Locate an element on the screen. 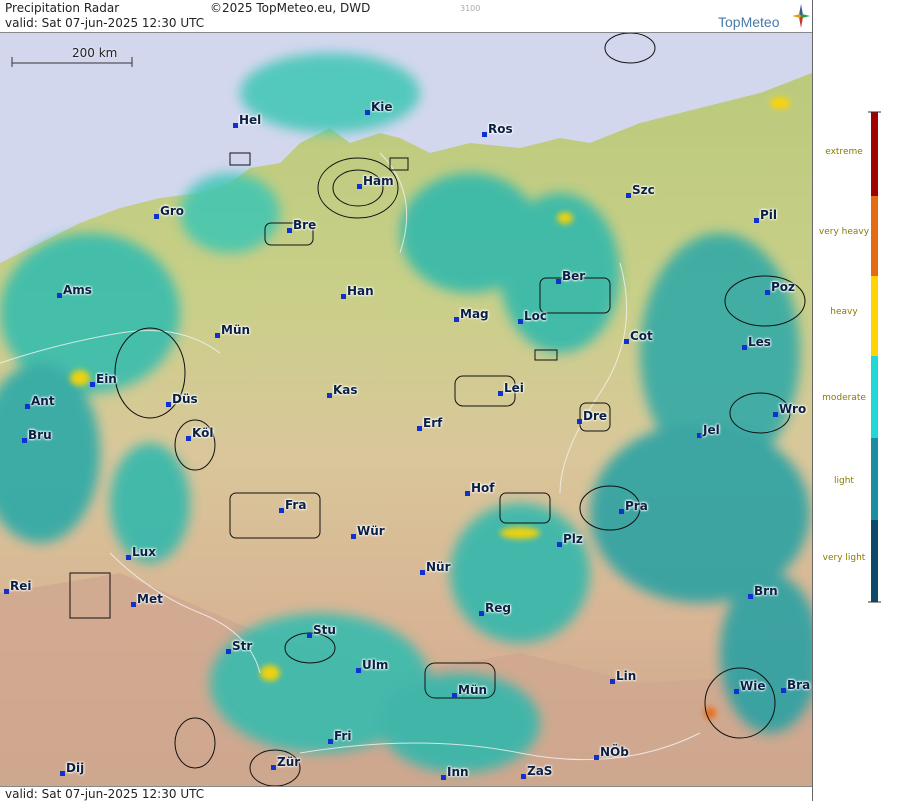 This screenshot has height=802, width=904. footer-bar: valid: Sat 07-jun-2025 12:30 UTC is located at coordinates (406, 794).